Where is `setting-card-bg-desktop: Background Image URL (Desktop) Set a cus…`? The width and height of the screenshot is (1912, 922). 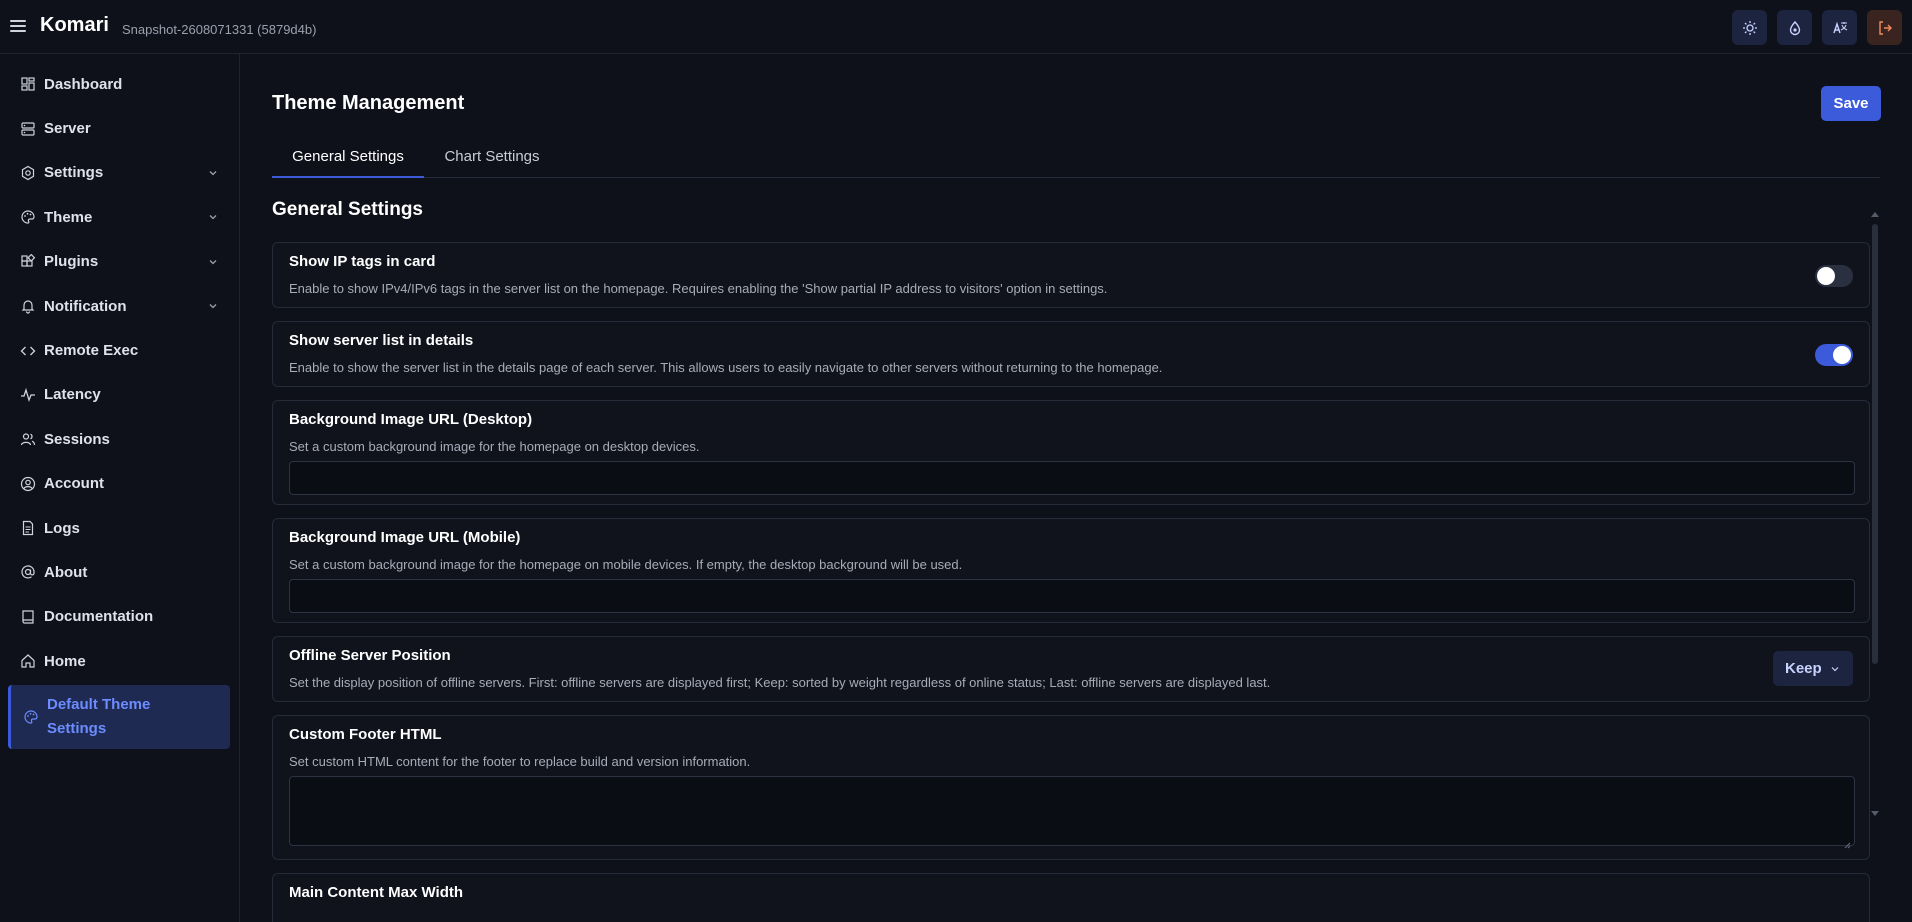 setting-card-bg-desktop: Background Image URL (Desktop) Set a cus… is located at coordinates (1071, 452).